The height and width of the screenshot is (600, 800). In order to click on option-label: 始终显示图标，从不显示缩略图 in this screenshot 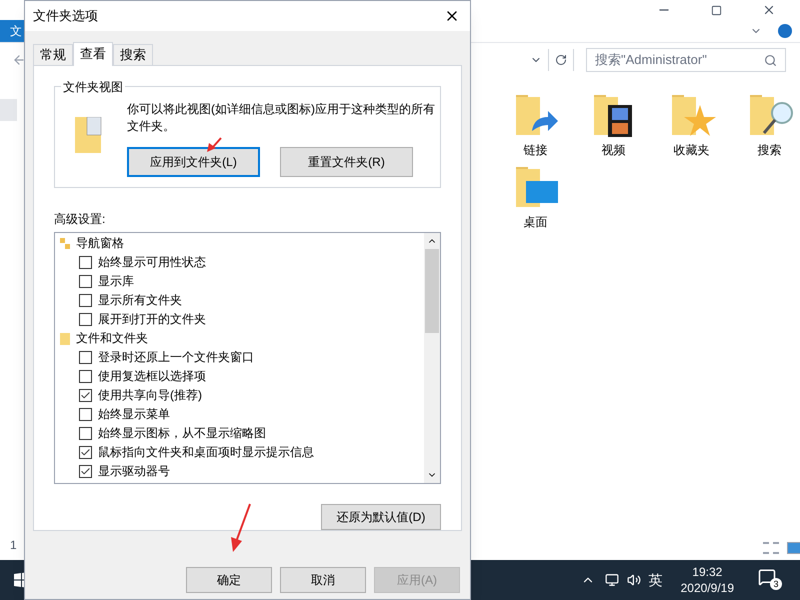, I will do `click(182, 433)`.